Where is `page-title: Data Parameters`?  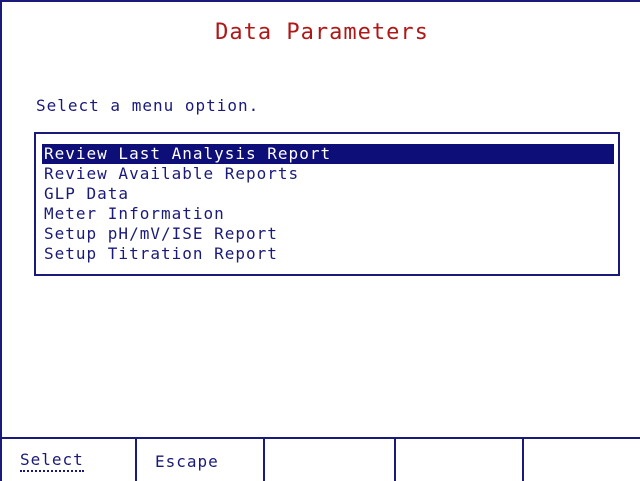
page-title: Data Parameters is located at coordinates (322, 32).